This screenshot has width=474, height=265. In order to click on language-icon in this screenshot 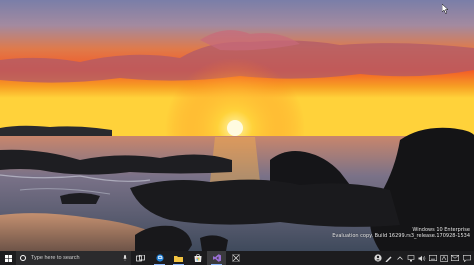, I will do `click(443, 258)`.